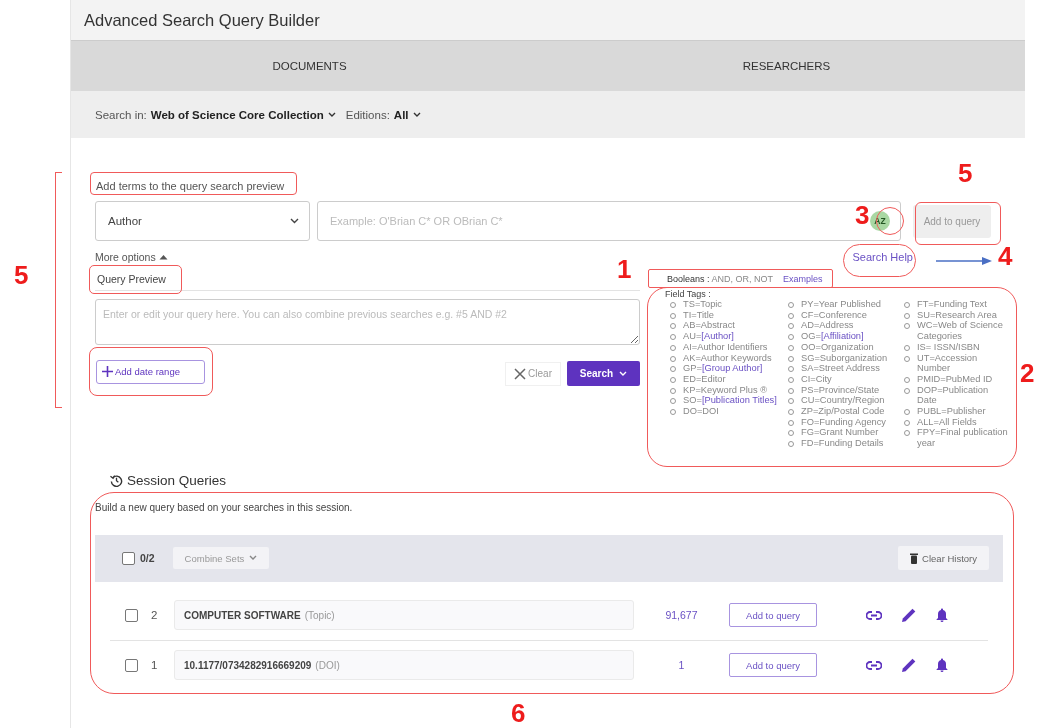  I want to click on field-tag: AK=Author Keywords, so click(727, 358).